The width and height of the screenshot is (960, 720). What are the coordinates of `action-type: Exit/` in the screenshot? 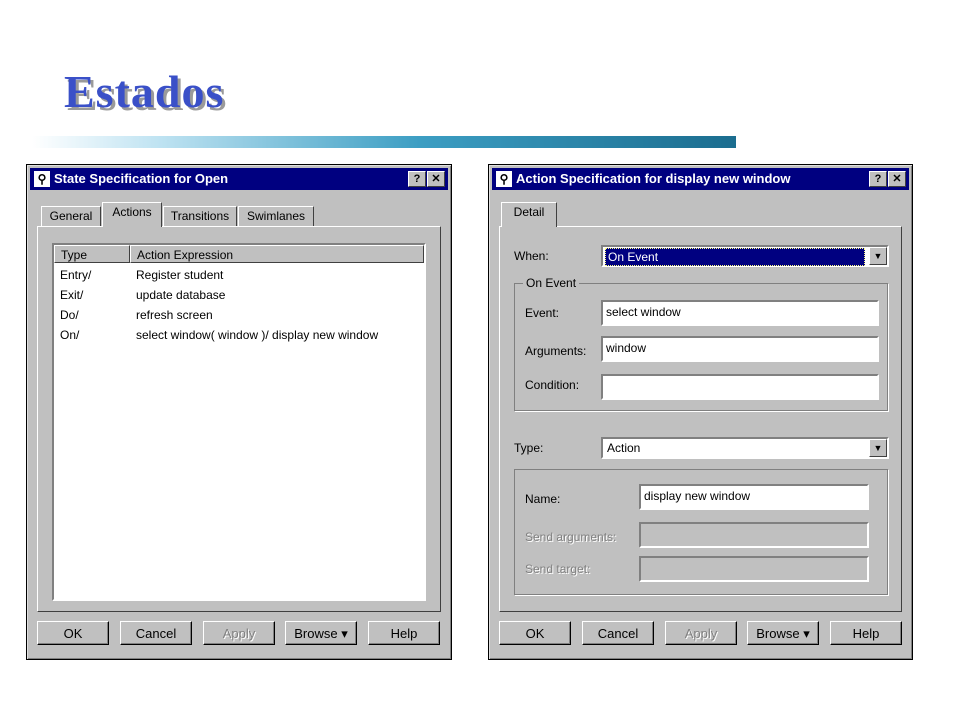 It's located at (72, 295).